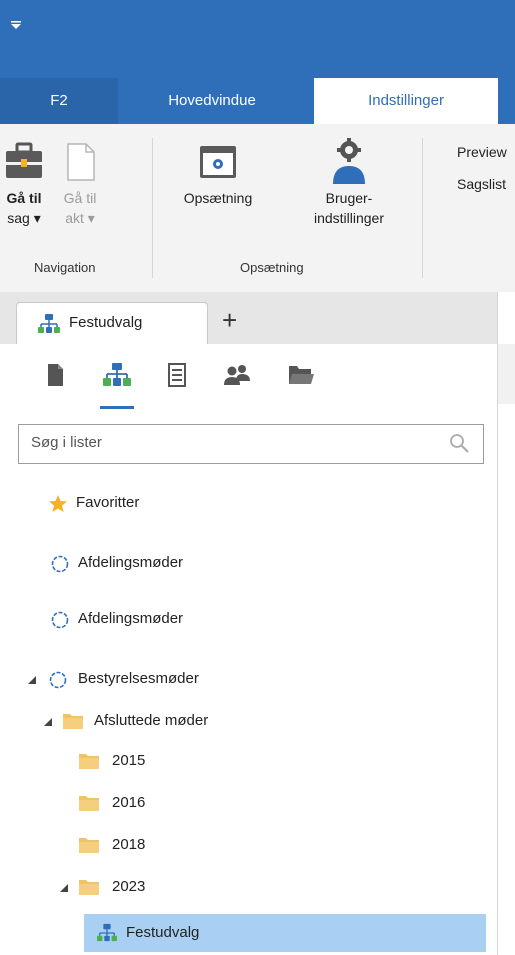 This screenshot has height=955, width=515. What do you see at coordinates (231, 442) in the screenshot?
I see `search-input` at bounding box center [231, 442].